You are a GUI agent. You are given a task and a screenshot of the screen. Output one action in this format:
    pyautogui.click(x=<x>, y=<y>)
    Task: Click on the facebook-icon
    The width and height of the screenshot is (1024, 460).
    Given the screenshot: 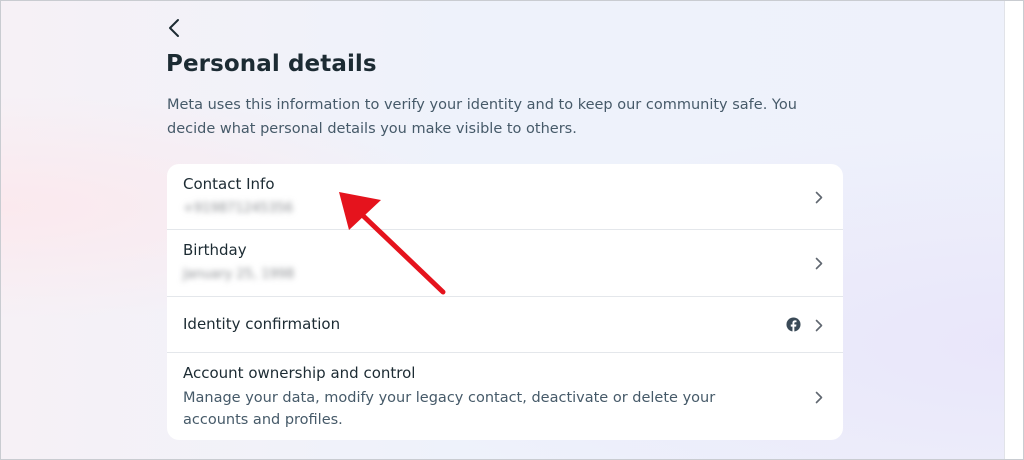 What is the action you would take?
    pyautogui.click(x=793, y=324)
    